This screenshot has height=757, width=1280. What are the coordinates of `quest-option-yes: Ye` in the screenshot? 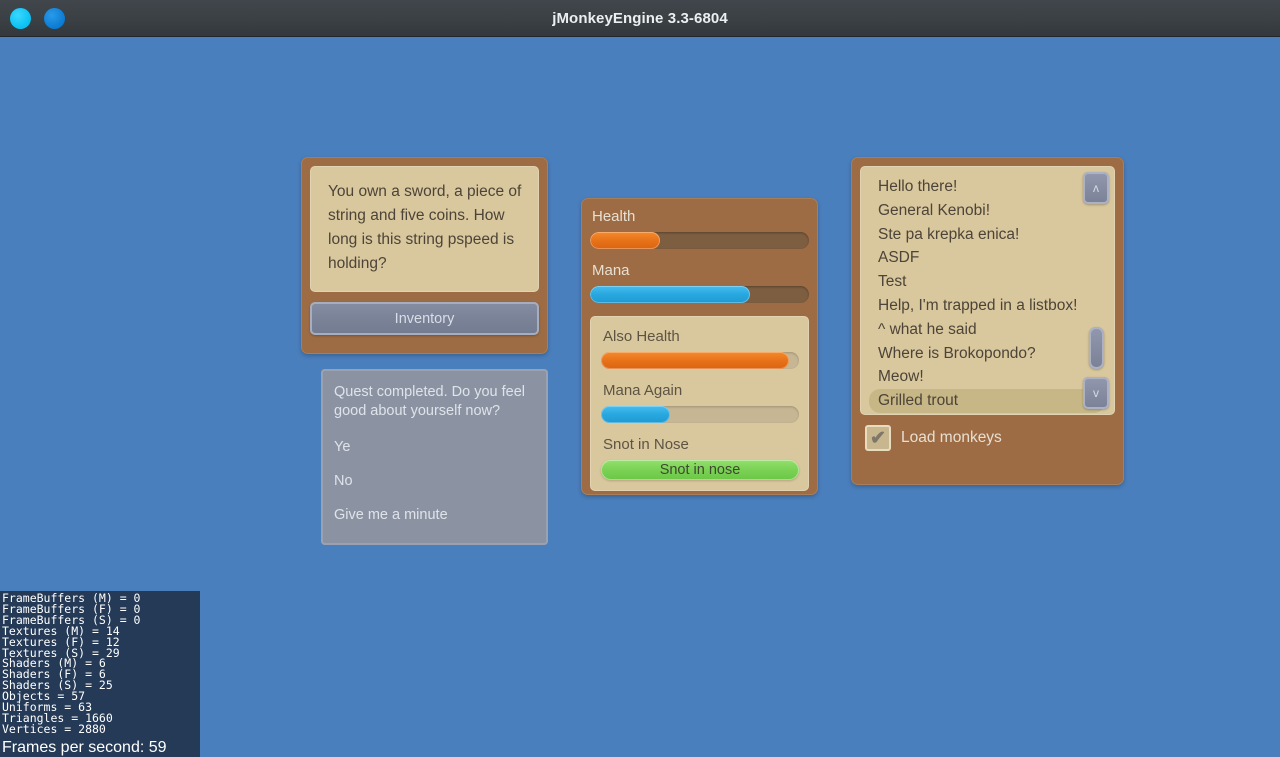 It's located at (435, 447).